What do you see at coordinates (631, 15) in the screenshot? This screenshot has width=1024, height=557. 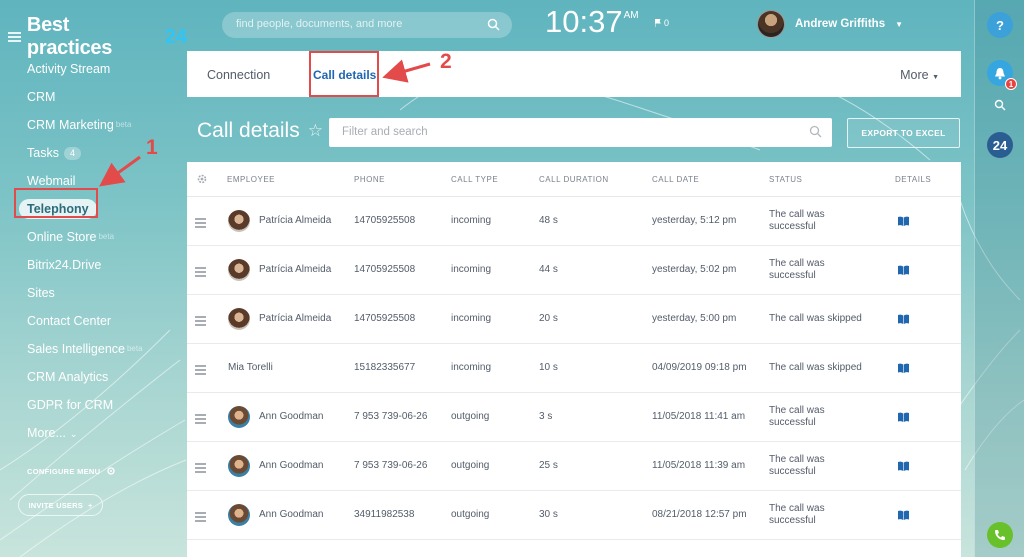 I see `clock-ampm: AM` at bounding box center [631, 15].